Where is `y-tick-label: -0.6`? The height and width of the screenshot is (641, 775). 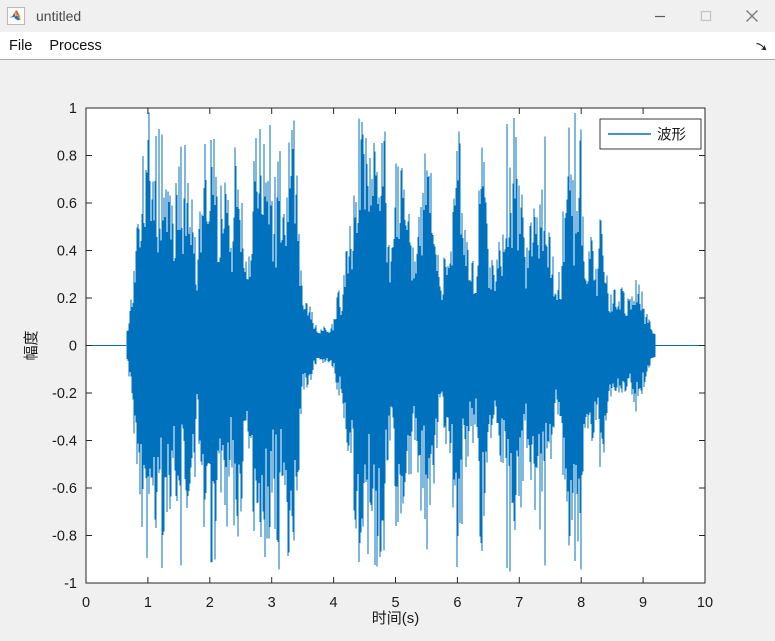 y-tick-label: -0.6 is located at coordinates (64, 489).